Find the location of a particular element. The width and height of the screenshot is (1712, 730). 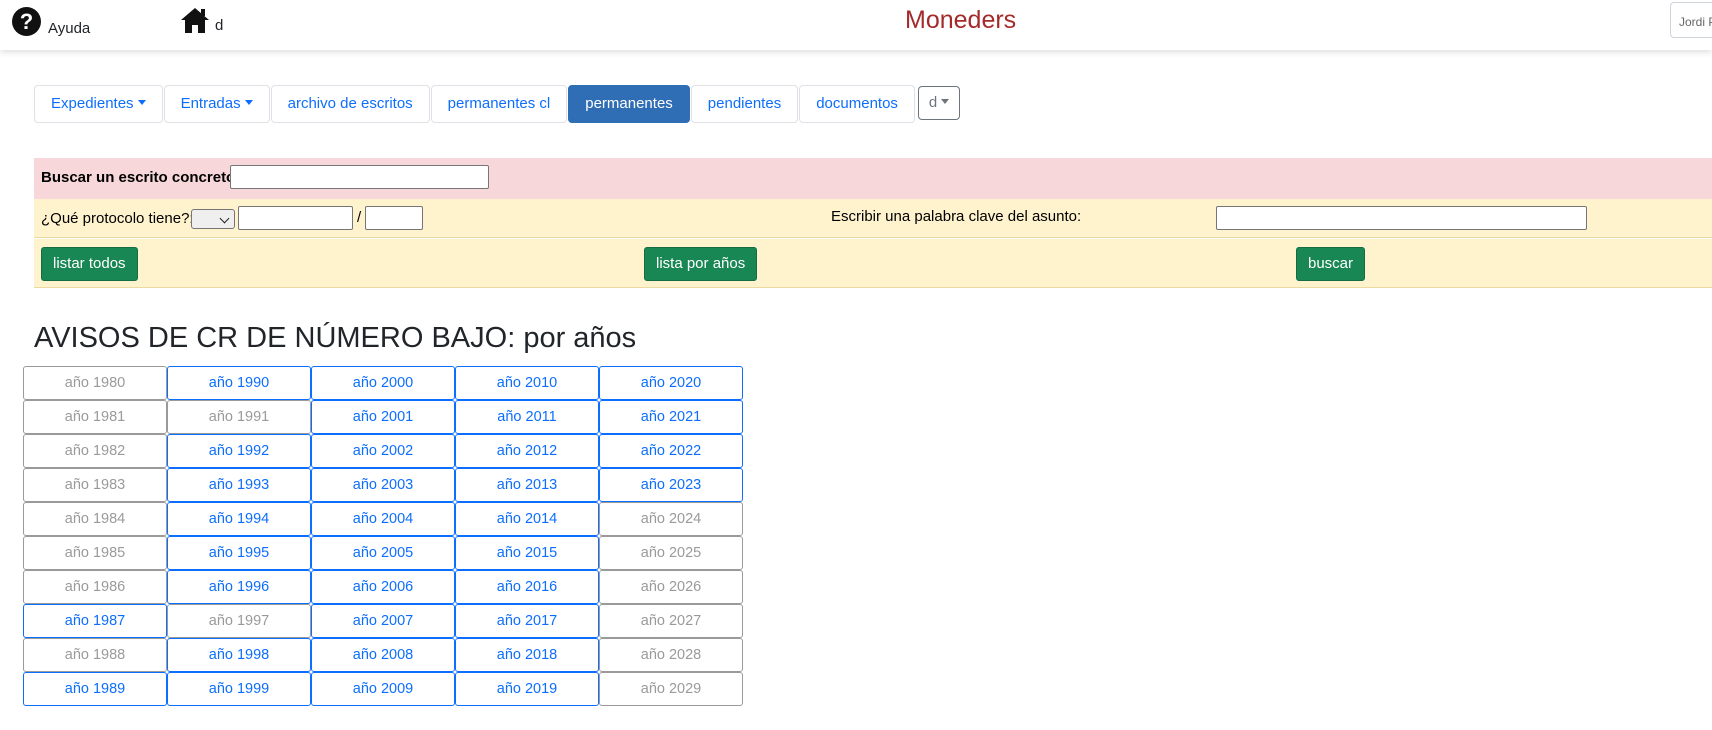

nav-documentos: documentos is located at coordinates (857, 104).